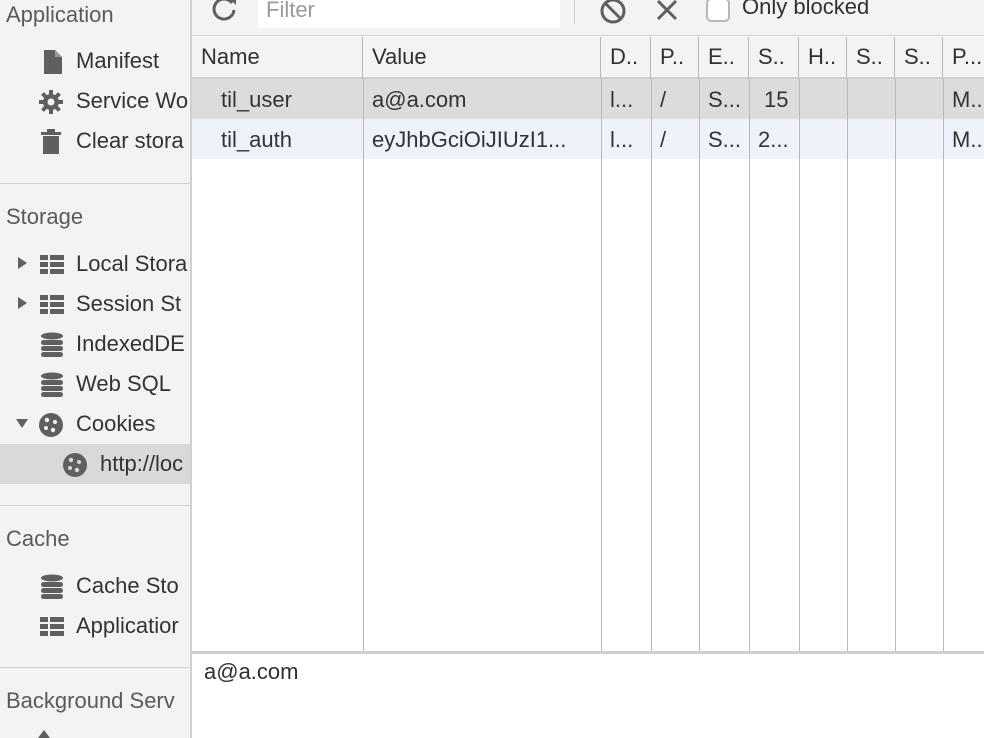 The height and width of the screenshot is (738, 984). Describe the element at coordinates (142, 463) in the screenshot. I see `sidebar-item-label: http://loc` at that location.